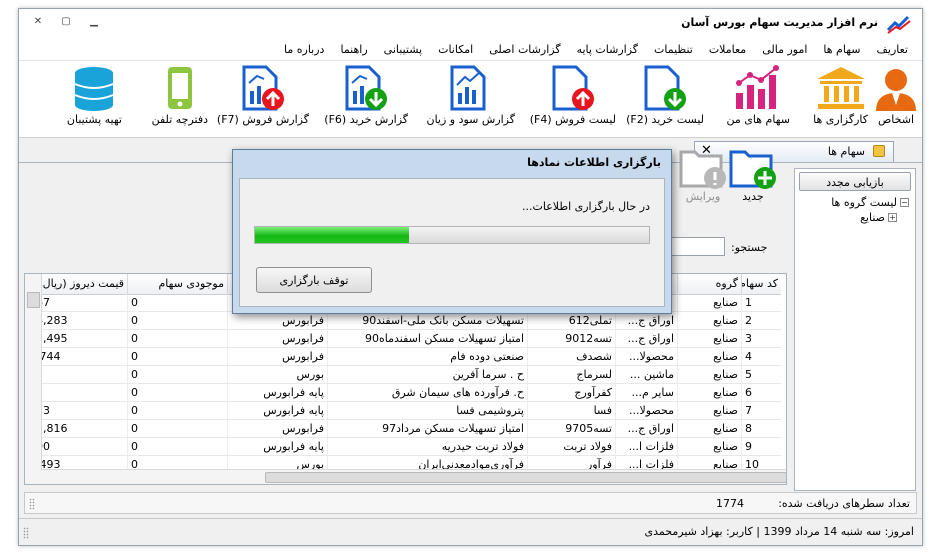  Describe the element at coordinates (571, 428) in the screenshot. I see `table-cell: تسه9705` at that location.